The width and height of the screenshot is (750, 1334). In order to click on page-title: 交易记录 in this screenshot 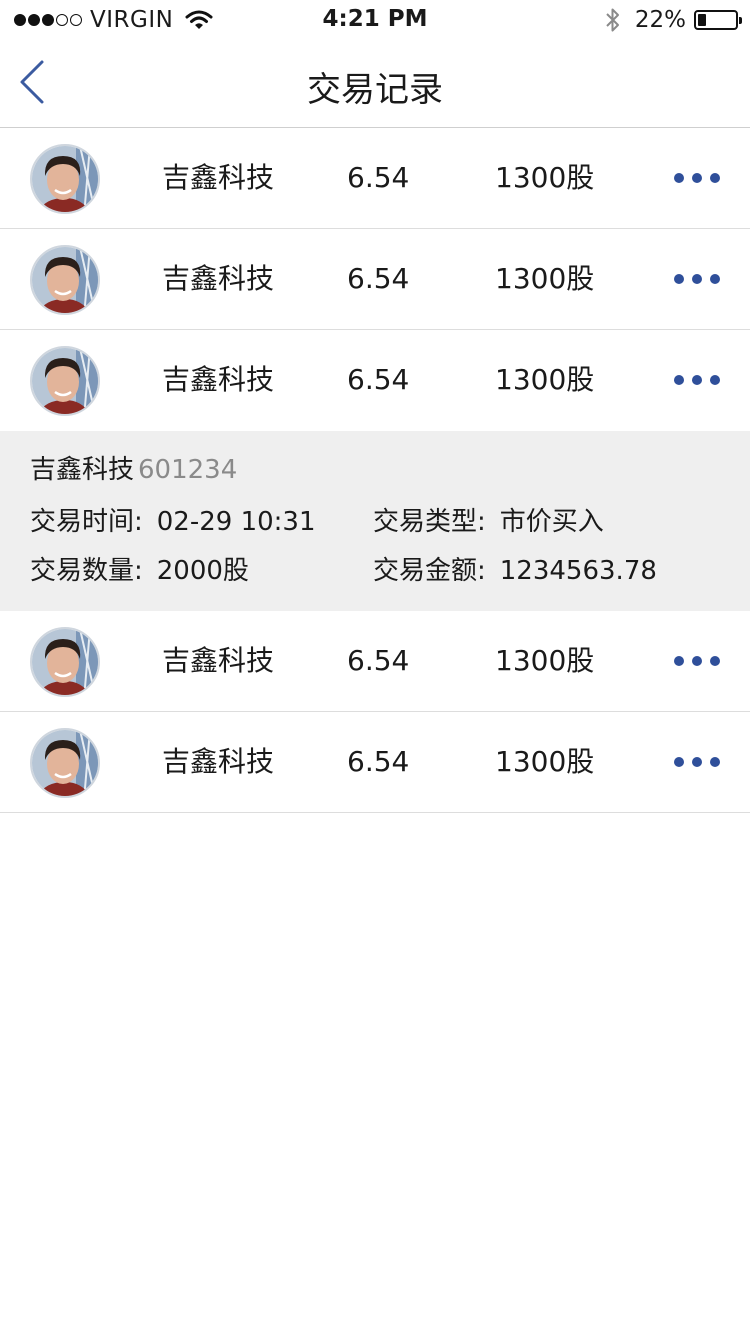, I will do `click(375, 90)`.